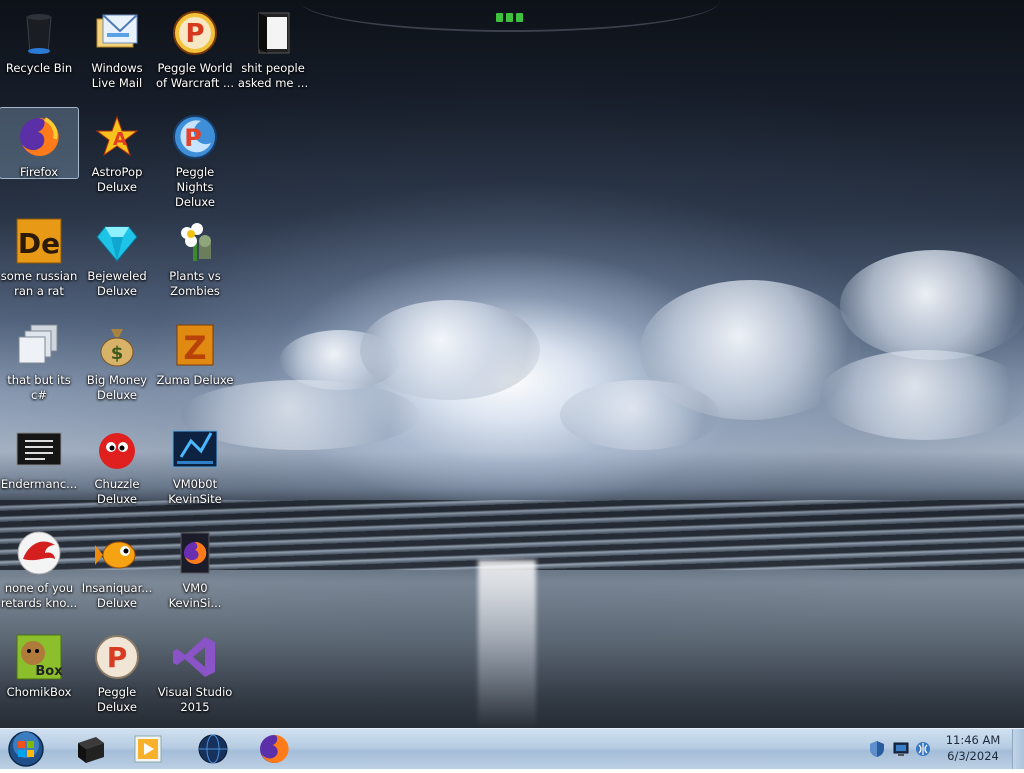 The image size is (1024, 773). I want to click on taskbar-pinned-firefox, so click(274, 749).